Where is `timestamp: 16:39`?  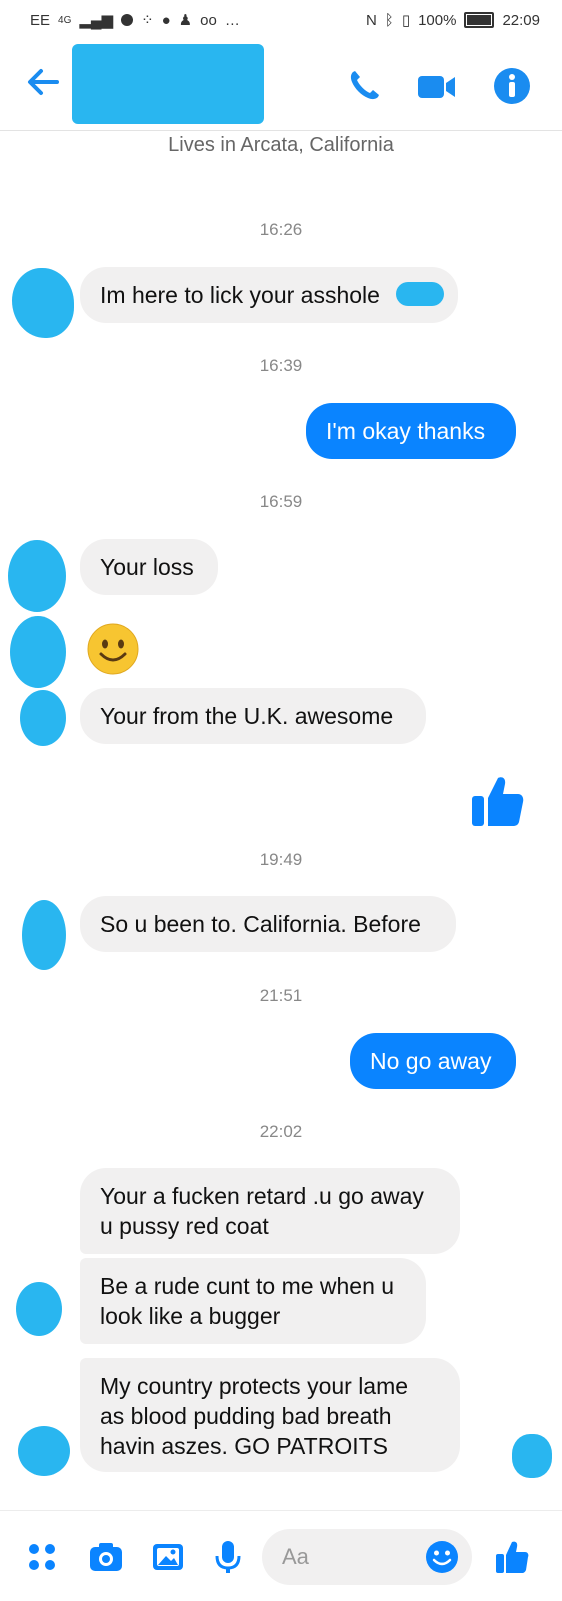 timestamp: 16:39 is located at coordinates (281, 365).